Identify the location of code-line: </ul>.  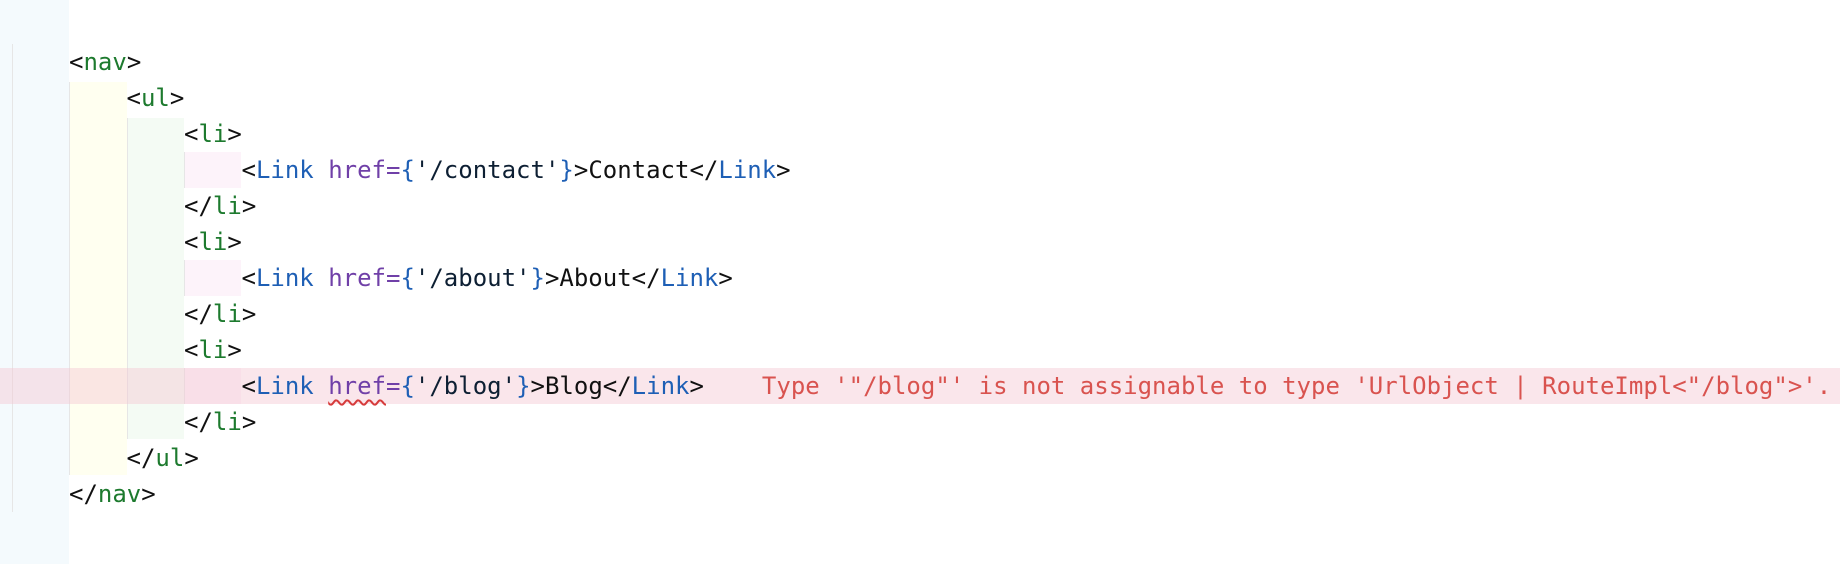
(163, 458).